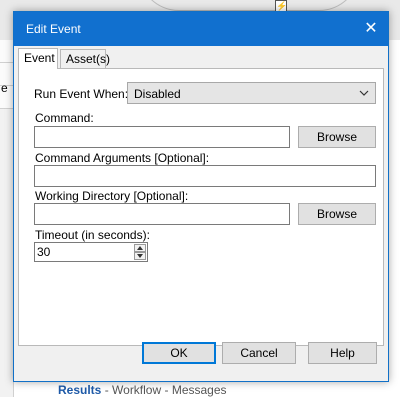 The width and height of the screenshot is (400, 397). Describe the element at coordinates (162, 137) in the screenshot. I see `command-input` at that location.